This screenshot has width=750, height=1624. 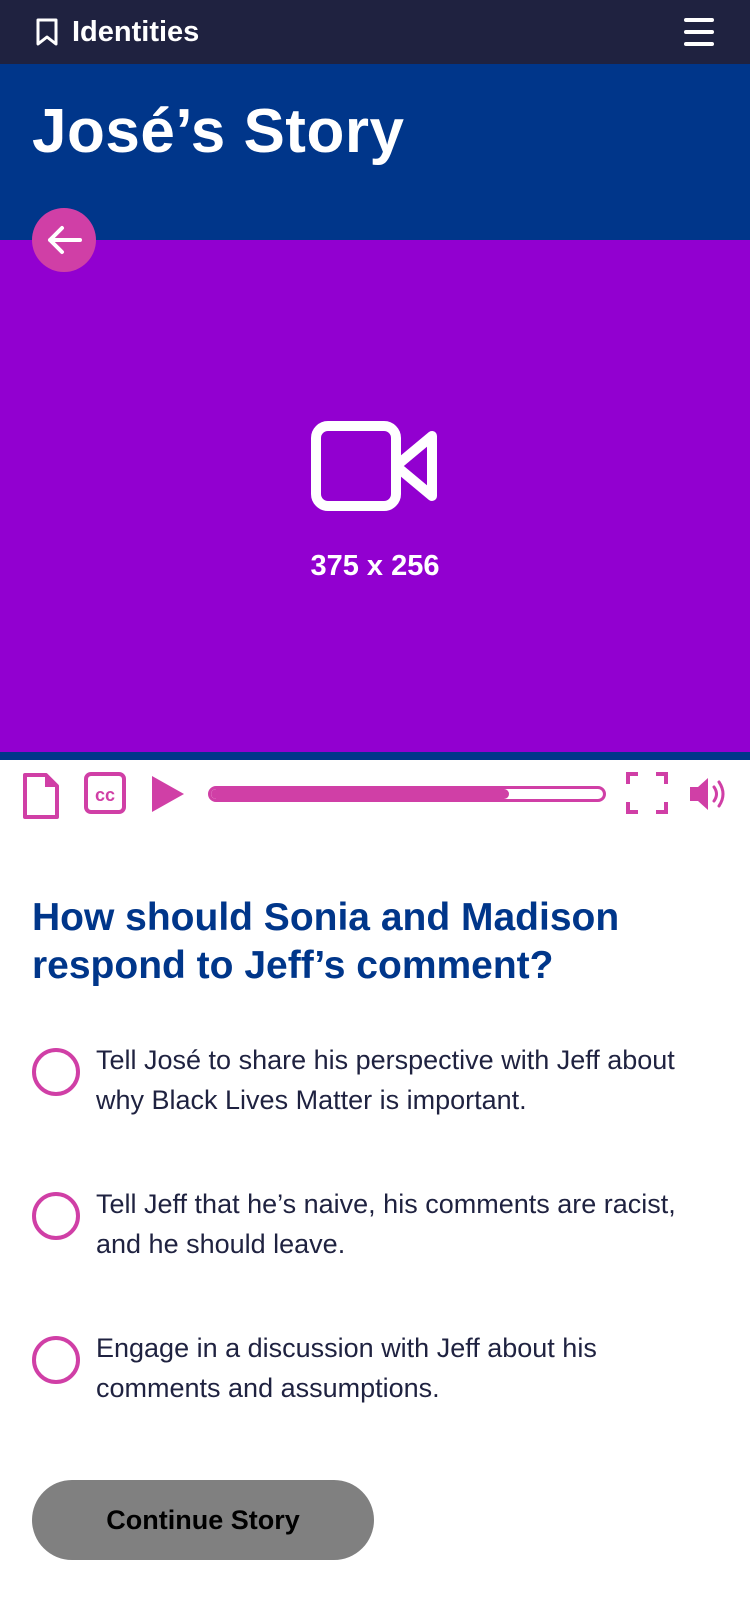 I want to click on hamburger-menu-icon, so click(x=699, y=32).